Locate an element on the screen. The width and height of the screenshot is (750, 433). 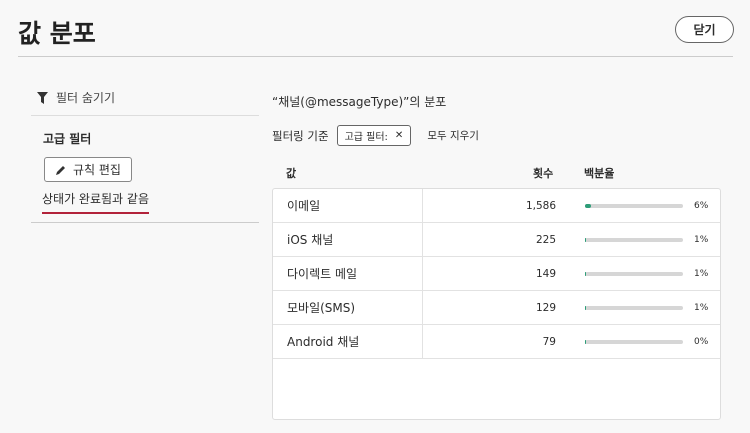
edit-rules-button: 규칙 편집 is located at coordinates (88, 169).